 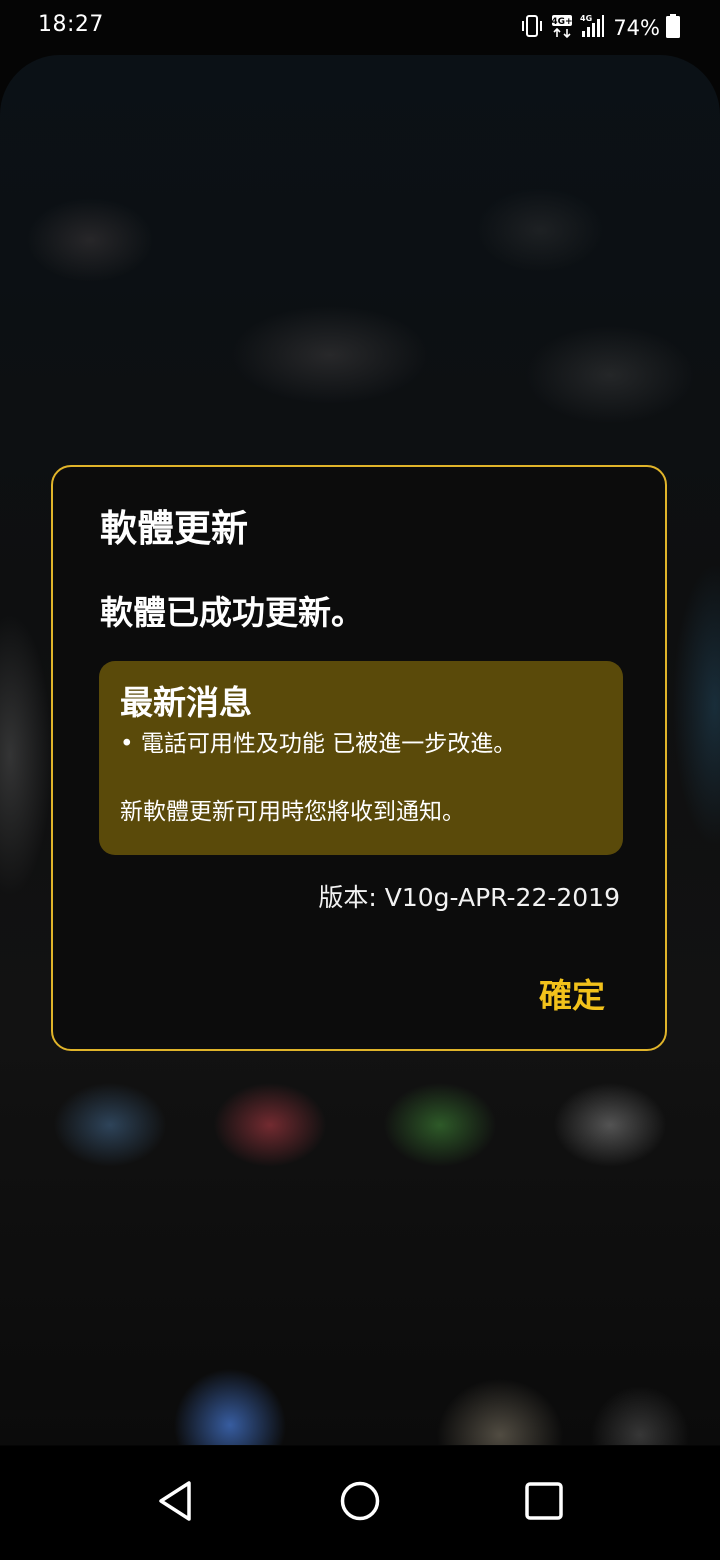 What do you see at coordinates (532, 28) in the screenshot?
I see `vibrate-icon` at bounding box center [532, 28].